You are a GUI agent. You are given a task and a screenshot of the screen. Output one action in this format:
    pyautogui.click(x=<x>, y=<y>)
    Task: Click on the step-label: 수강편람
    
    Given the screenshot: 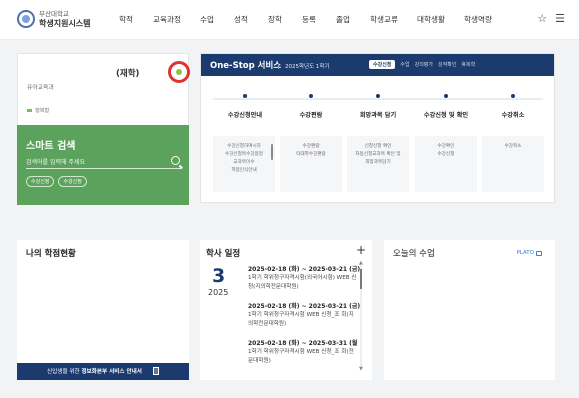 What is the action you would take?
    pyautogui.click(x=311, y=114)
    